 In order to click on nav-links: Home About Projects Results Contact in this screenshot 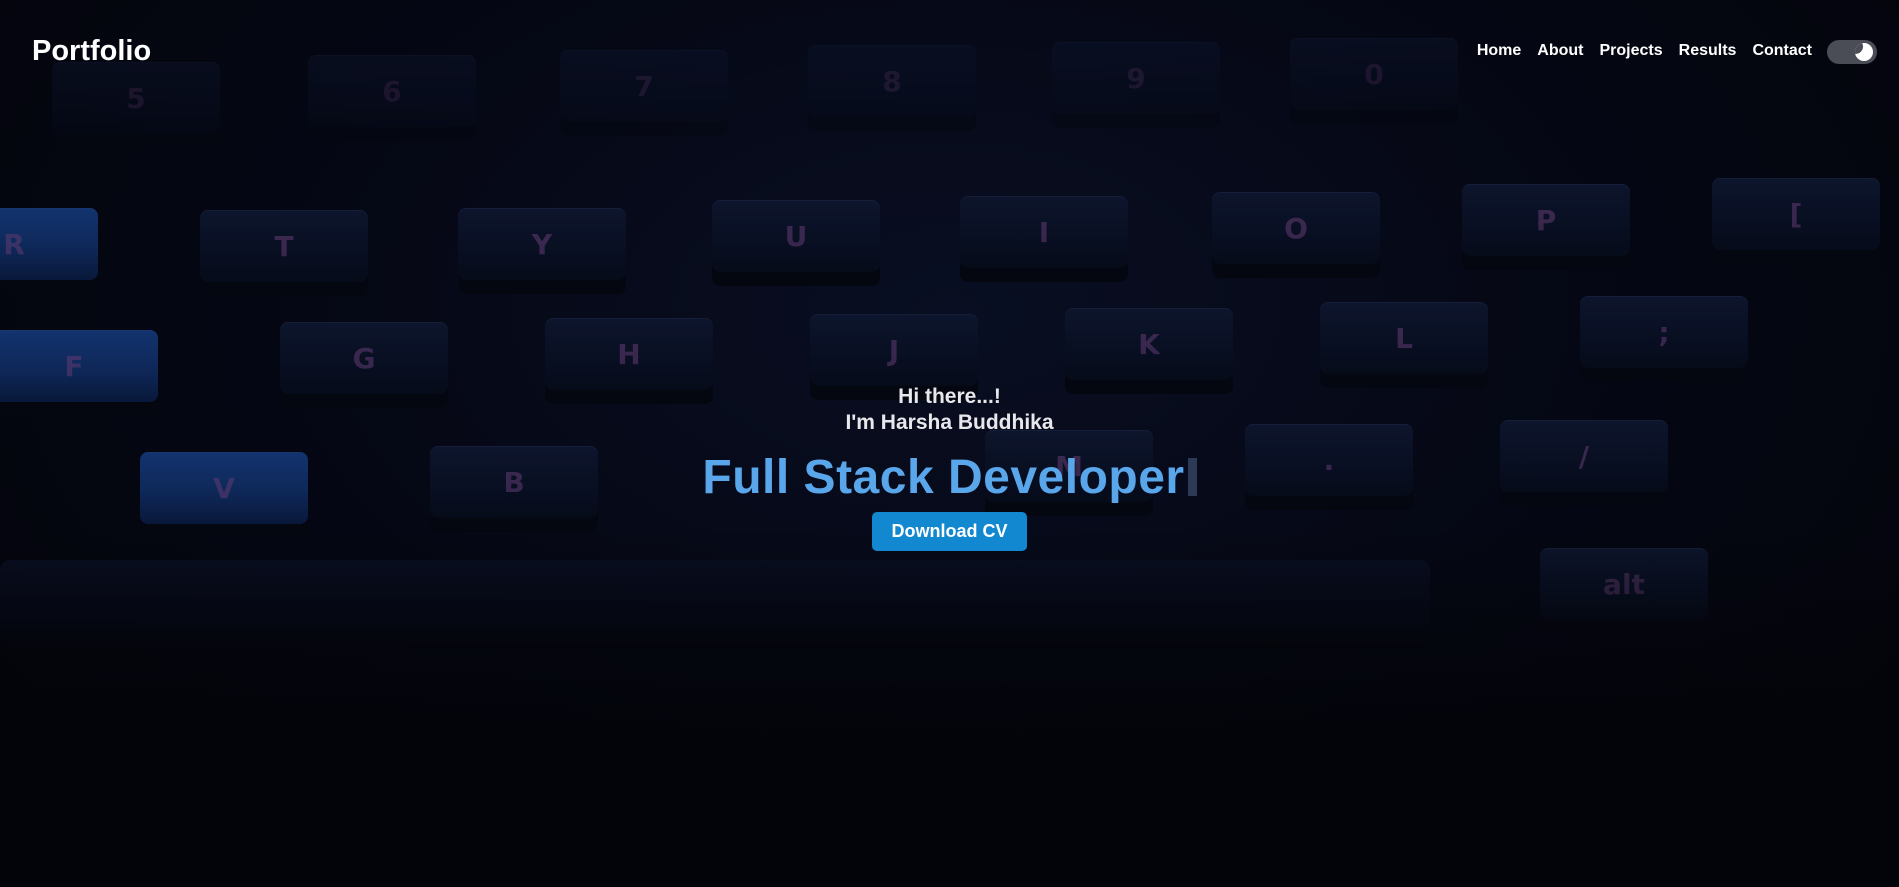, I will do `click(1644, 51)`.